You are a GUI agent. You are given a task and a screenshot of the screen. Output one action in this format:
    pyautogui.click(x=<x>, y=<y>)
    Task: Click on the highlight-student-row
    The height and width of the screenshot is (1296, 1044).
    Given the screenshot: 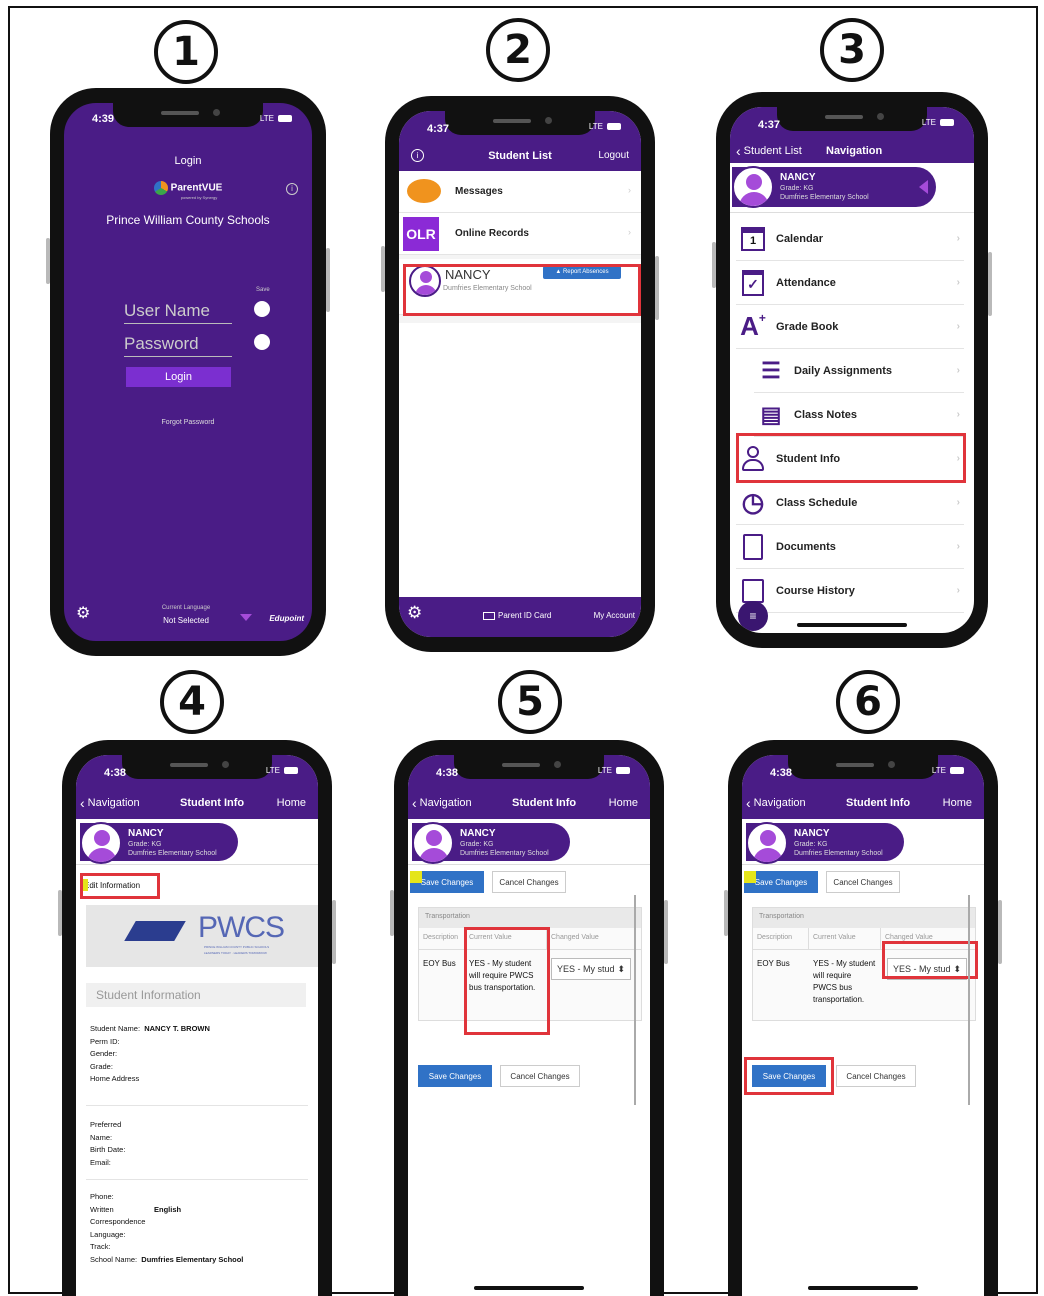 What is the action you would take?
    pyautogui.click(x=522, y=290)
    